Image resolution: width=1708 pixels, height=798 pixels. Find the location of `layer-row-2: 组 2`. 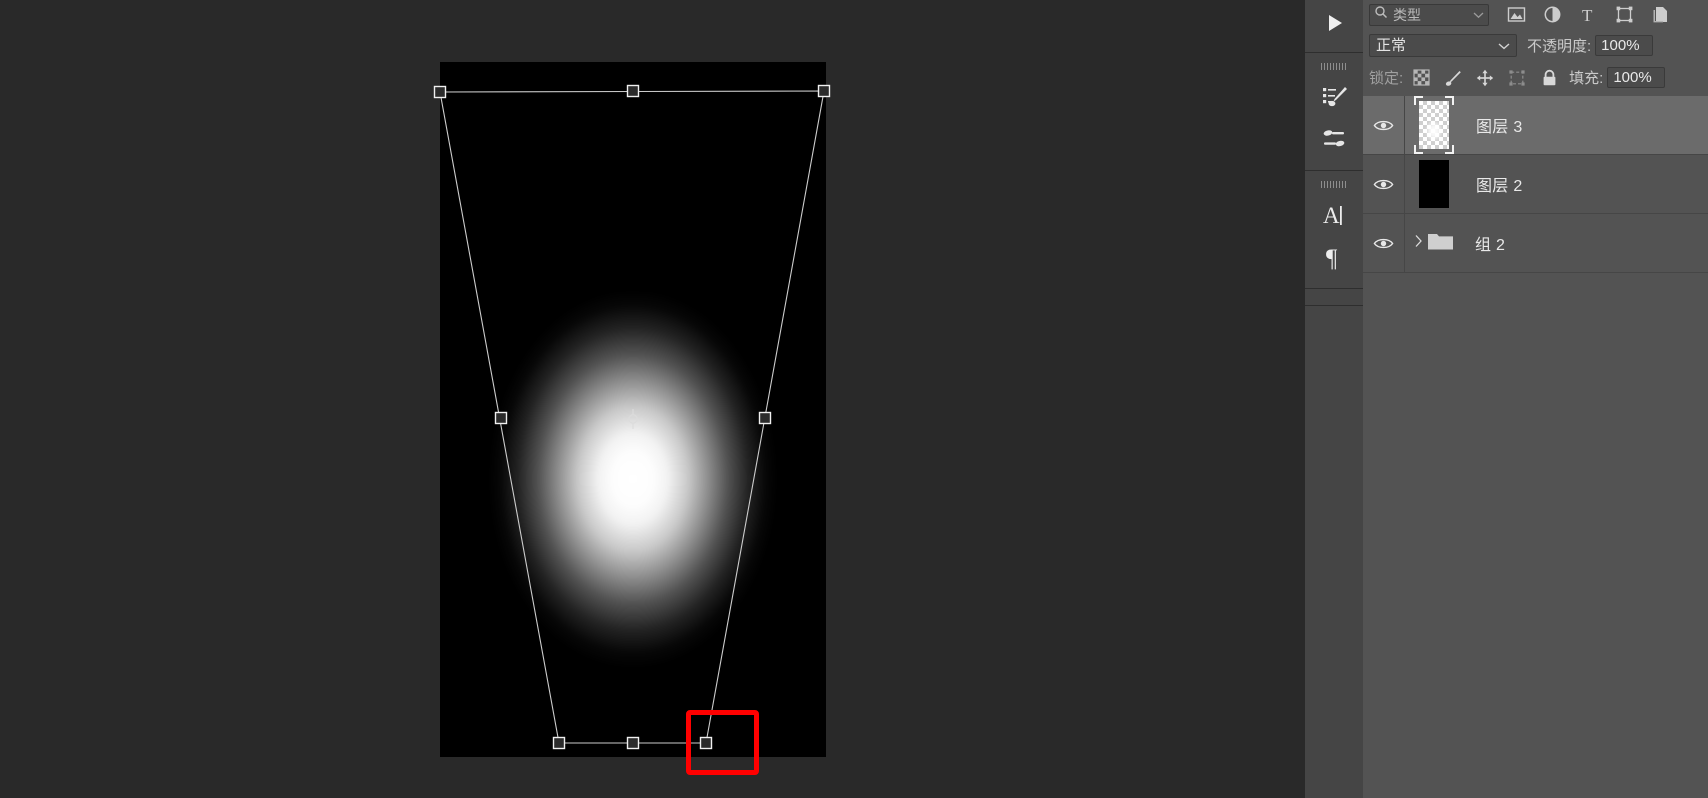

layer-row-2: 组 2 is located at coordinates (1535, 243).